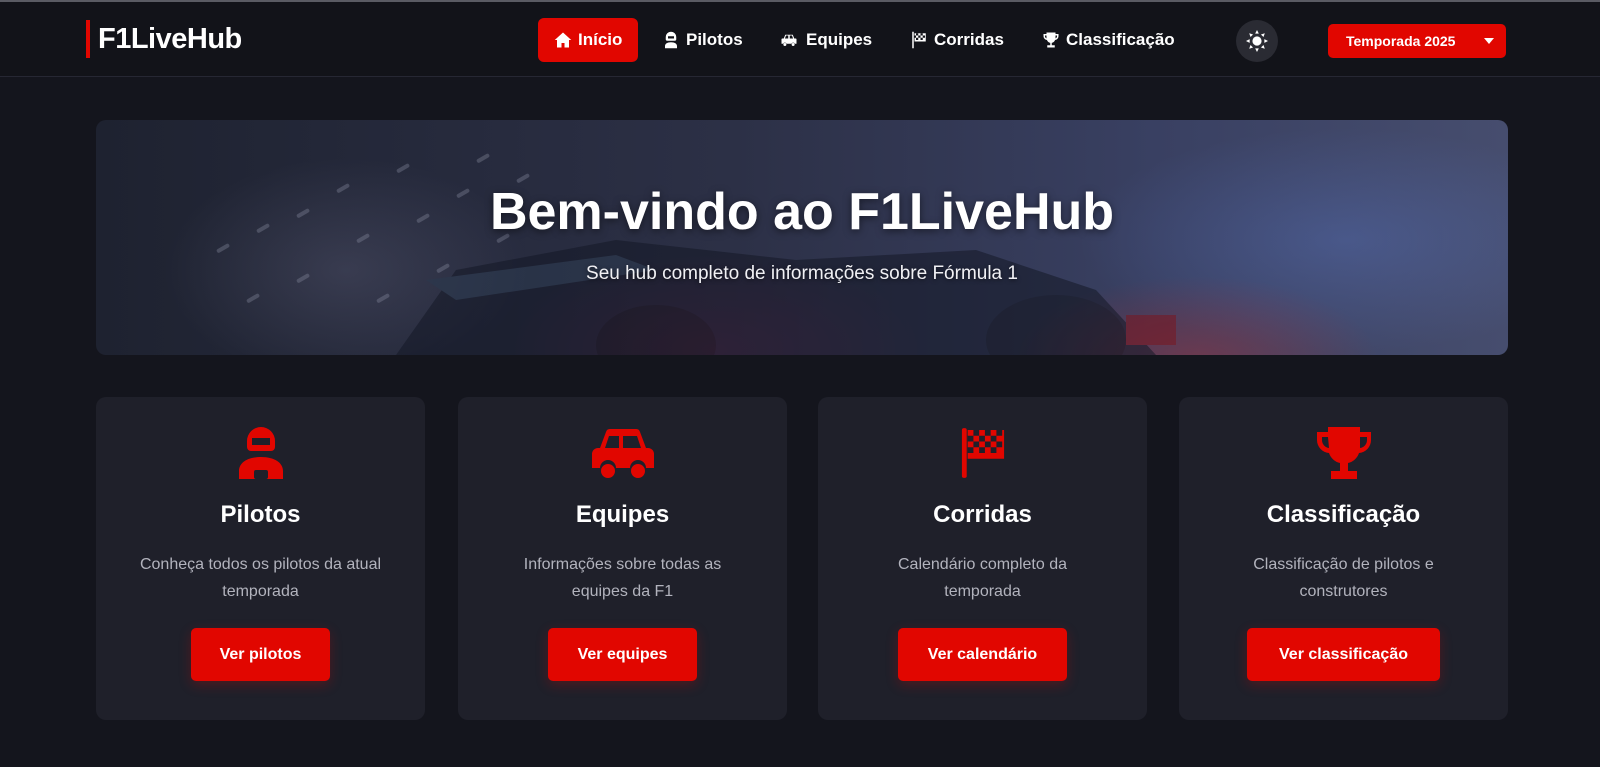  I want to click on season-select: Temporada 2025, so click(1417, 41).